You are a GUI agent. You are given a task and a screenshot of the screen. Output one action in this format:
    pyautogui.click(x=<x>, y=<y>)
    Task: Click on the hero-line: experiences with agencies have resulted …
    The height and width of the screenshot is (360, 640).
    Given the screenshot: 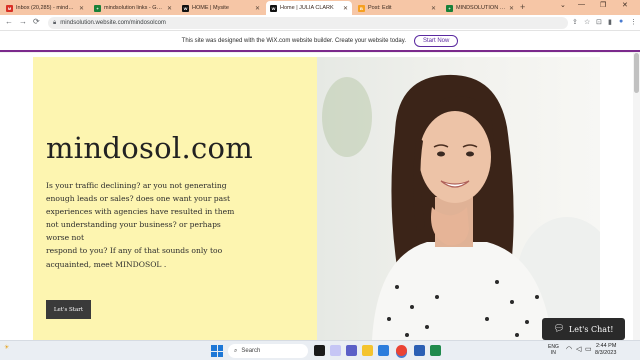 What is the action you would take?
    pyautogui.click(x=140, y=212)
    